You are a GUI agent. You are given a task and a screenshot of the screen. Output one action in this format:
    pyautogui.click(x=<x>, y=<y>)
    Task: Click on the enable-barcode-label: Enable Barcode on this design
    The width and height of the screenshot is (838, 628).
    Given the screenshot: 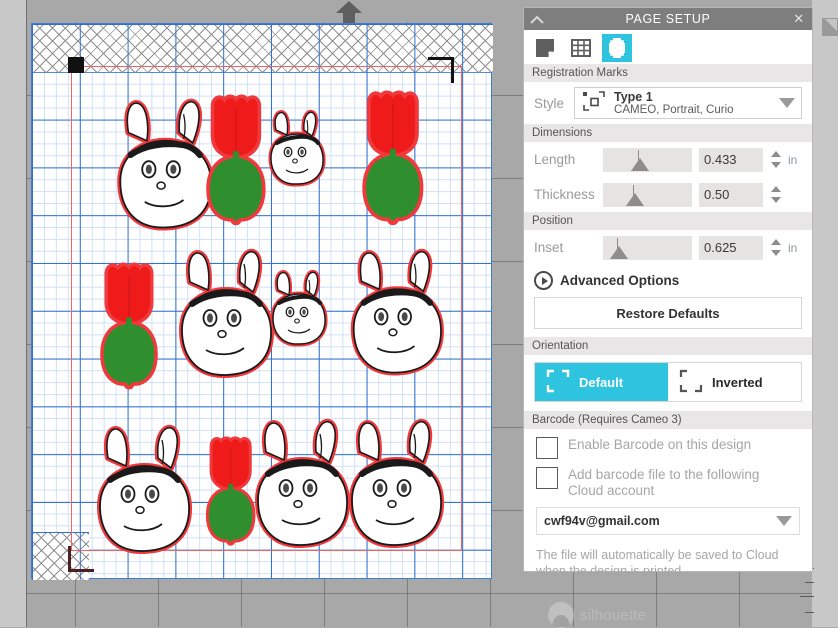 What is the action you would take?
    pyautogui.click(x=660, y=444)
    